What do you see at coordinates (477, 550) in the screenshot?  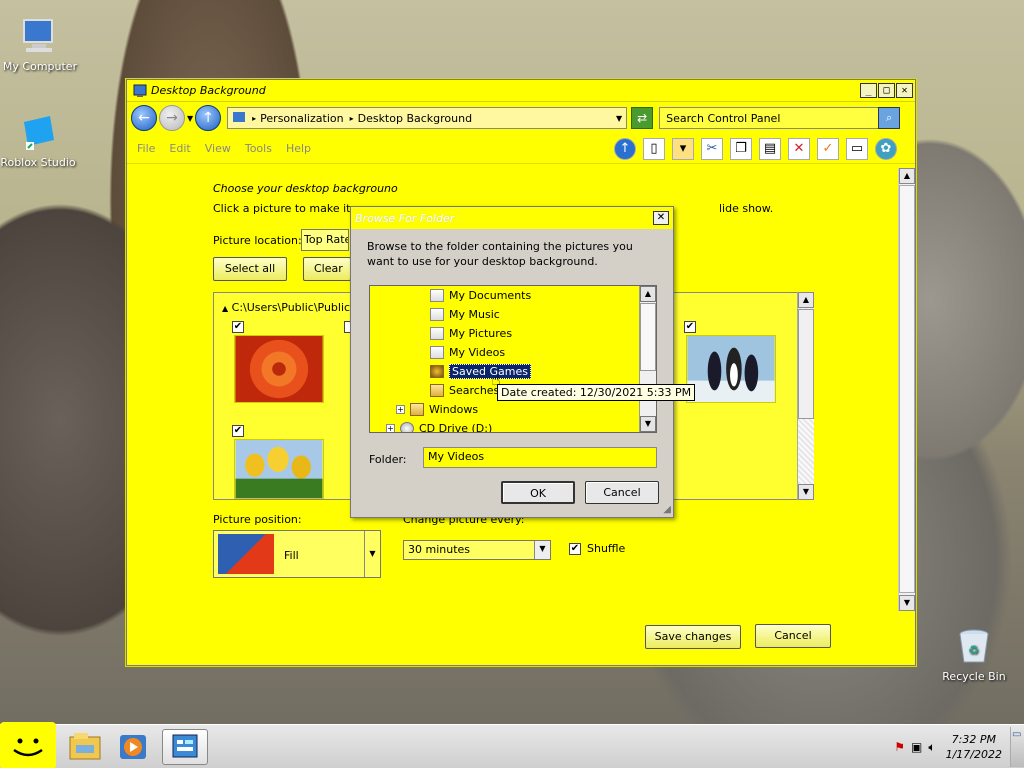 I see `interval-select: 30 minutes ▼` at bounding box center [477, 550].